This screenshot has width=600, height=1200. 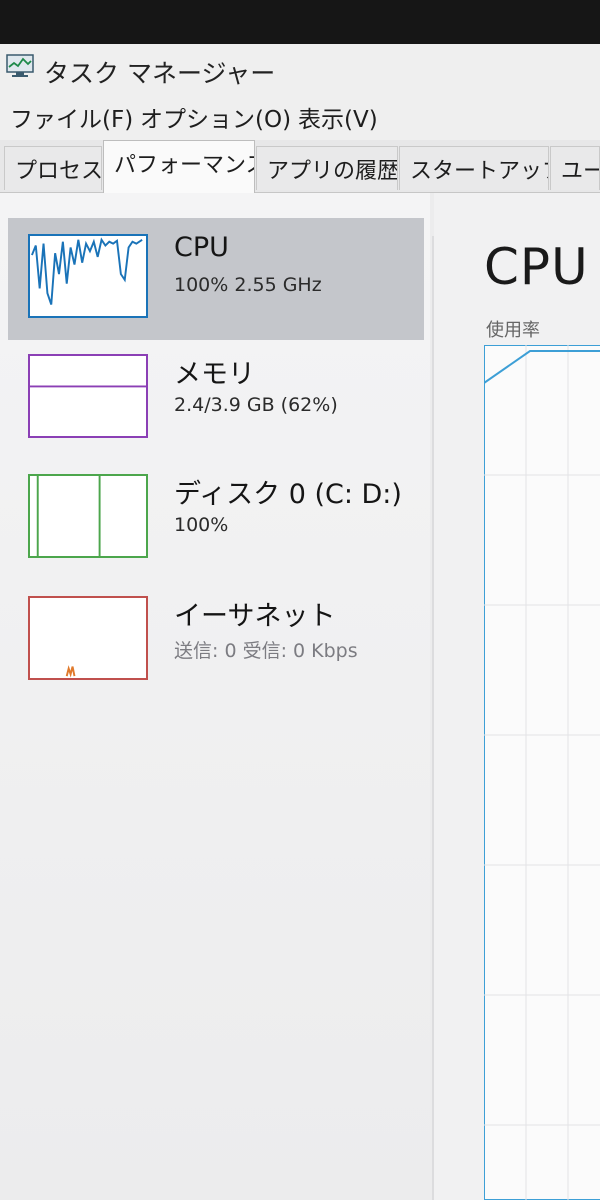 What do you see at coordinates (215, 117) in the screenshot?
I see `menu-options: オプション(O)` at bounding box center [215, 117].